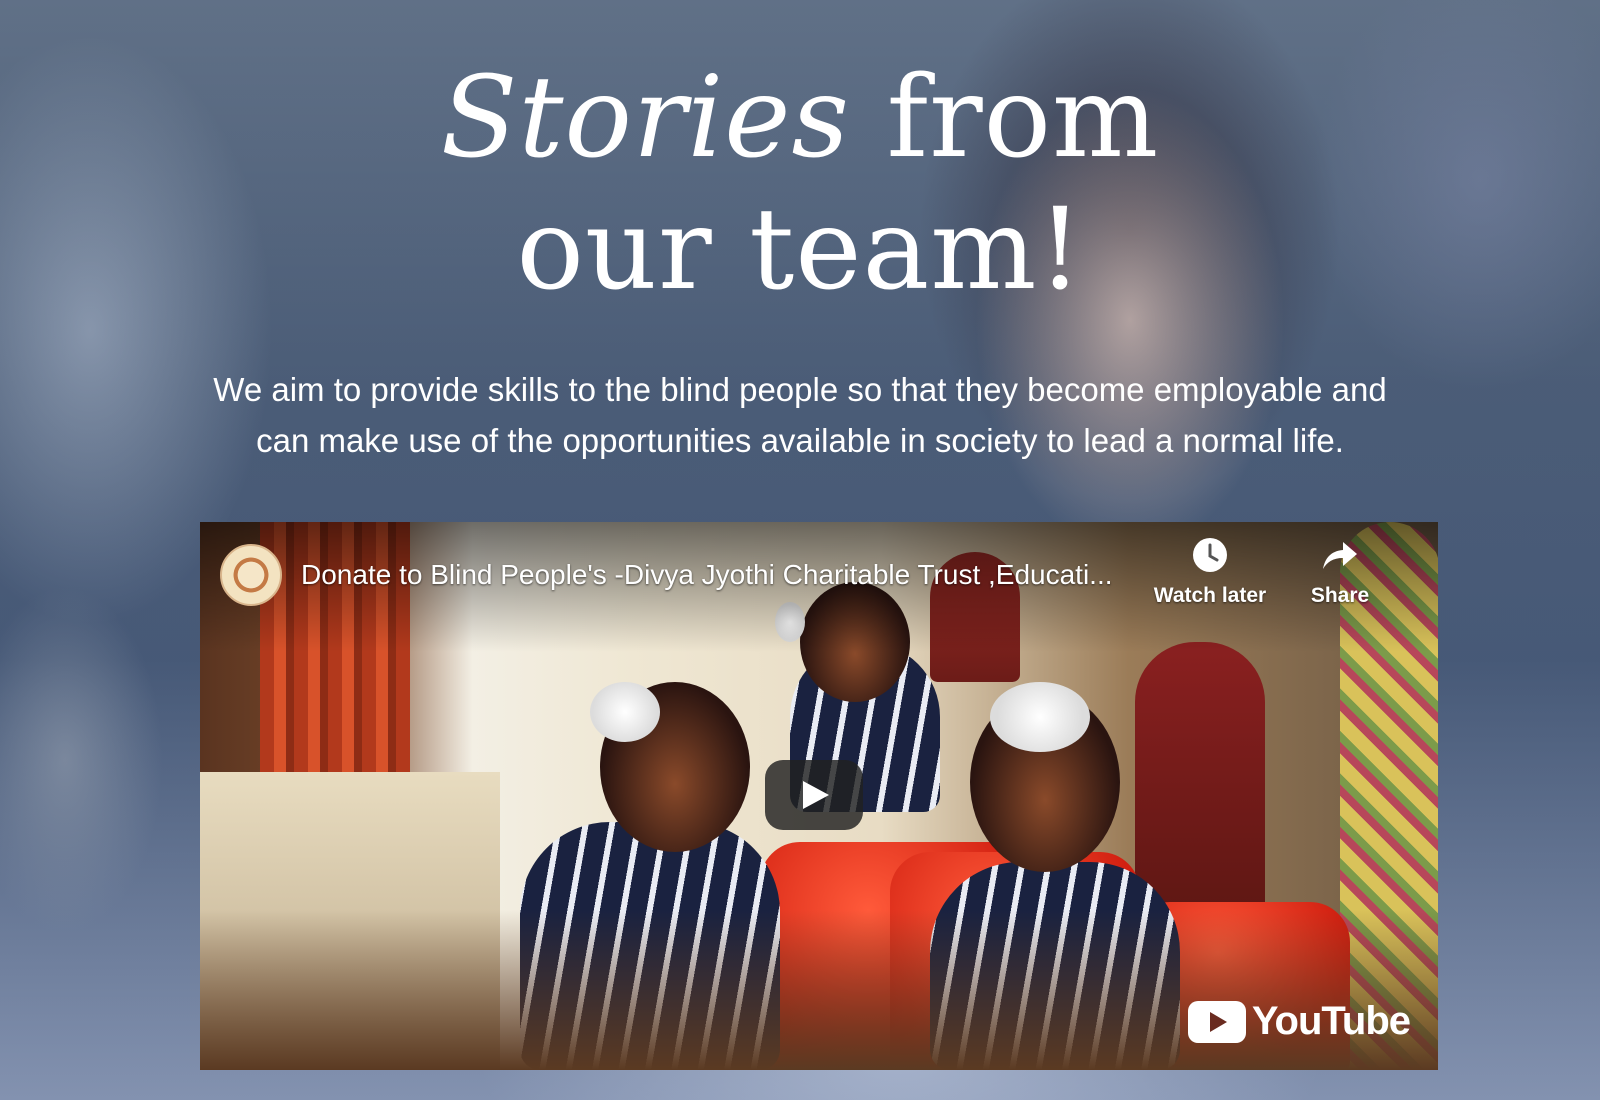  I want to click on play-button, so click(814, 795).